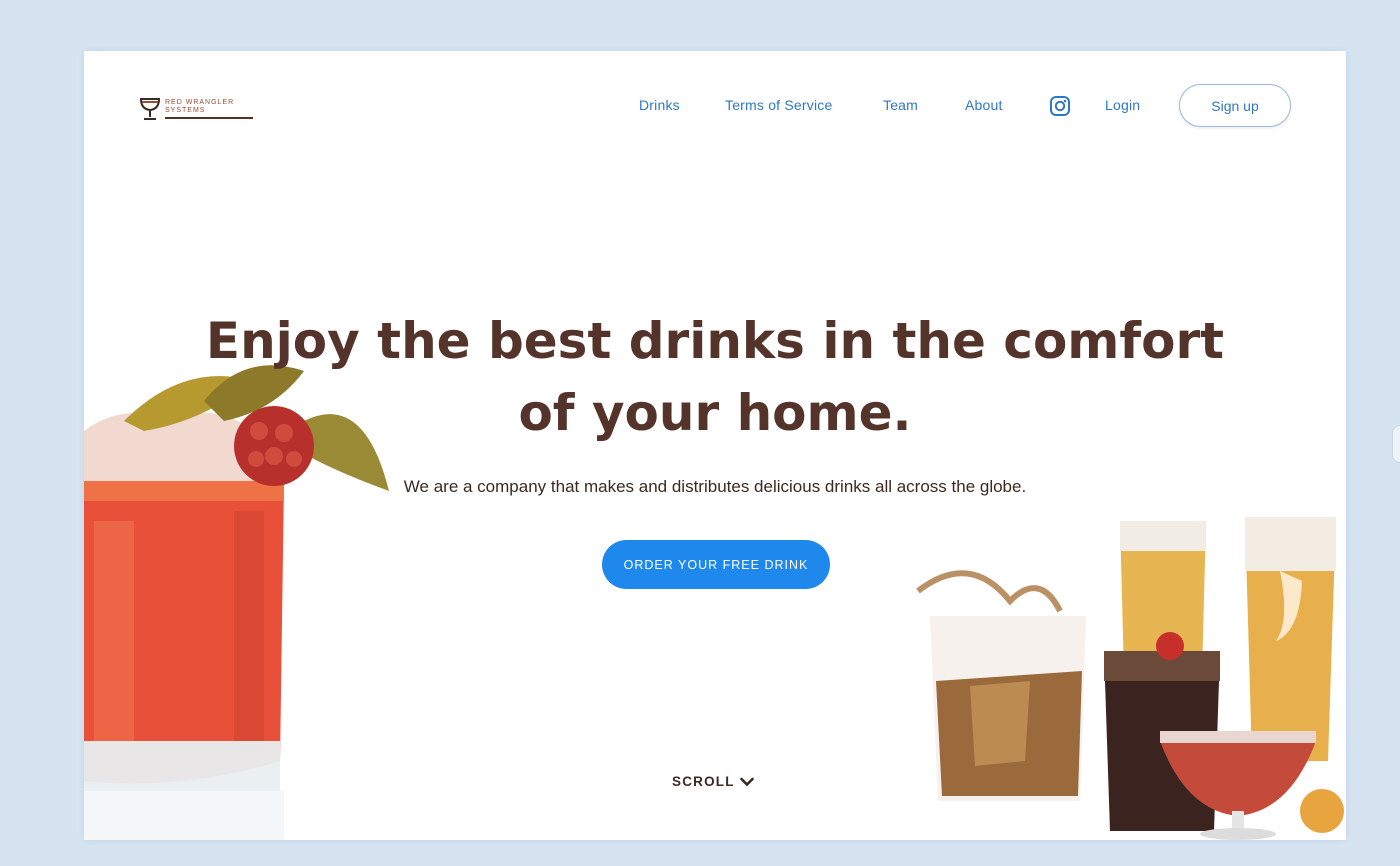 This screenshot has height=866, width=1400. Describe the element at coordinates (659, 105) in the screenshot. I see `nav-link-drinks: Drinks` at that location.